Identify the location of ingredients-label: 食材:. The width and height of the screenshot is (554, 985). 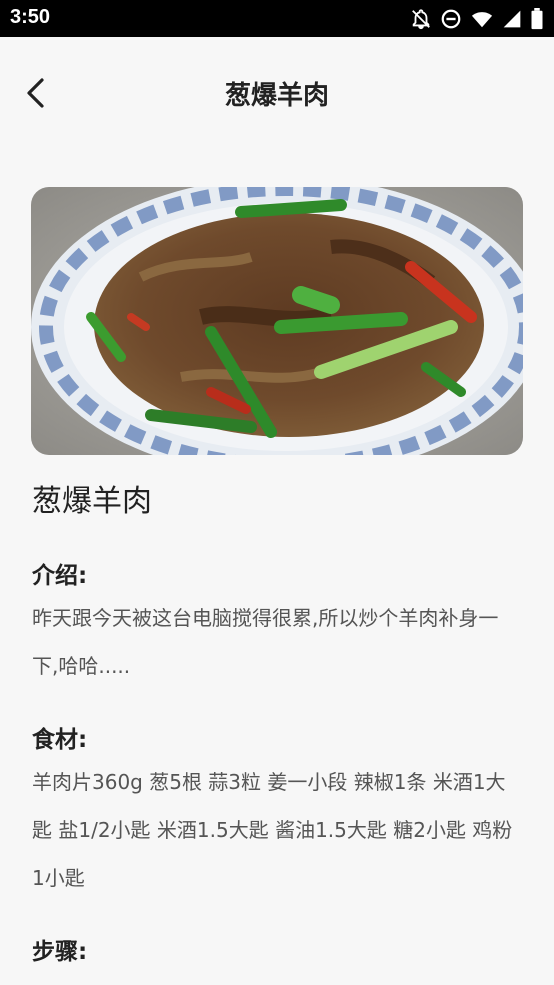
(60, 740).